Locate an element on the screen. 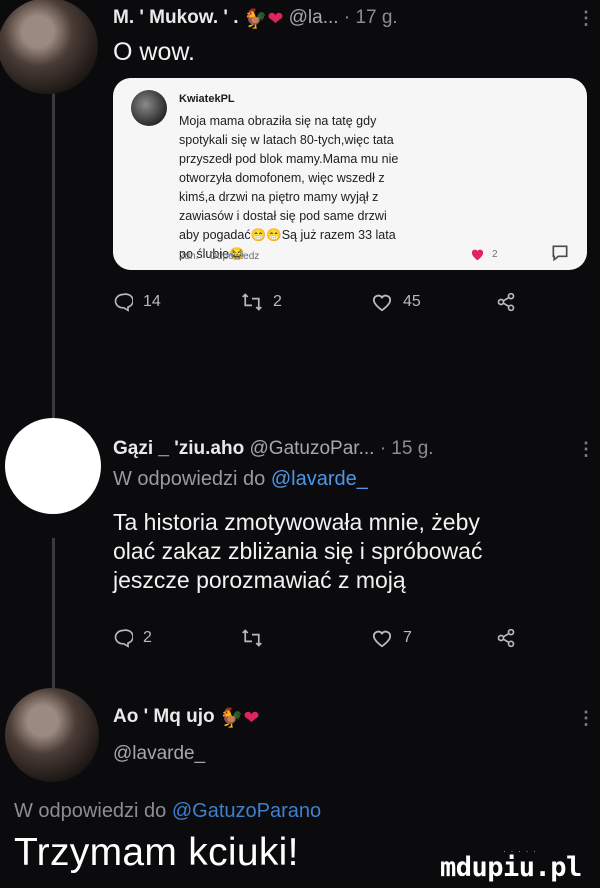 Image resolution: width=600 pixels, height=888 pixels. card-line: Moja mama obraziła się na tatę gdy is located at coordinates (278, 121).